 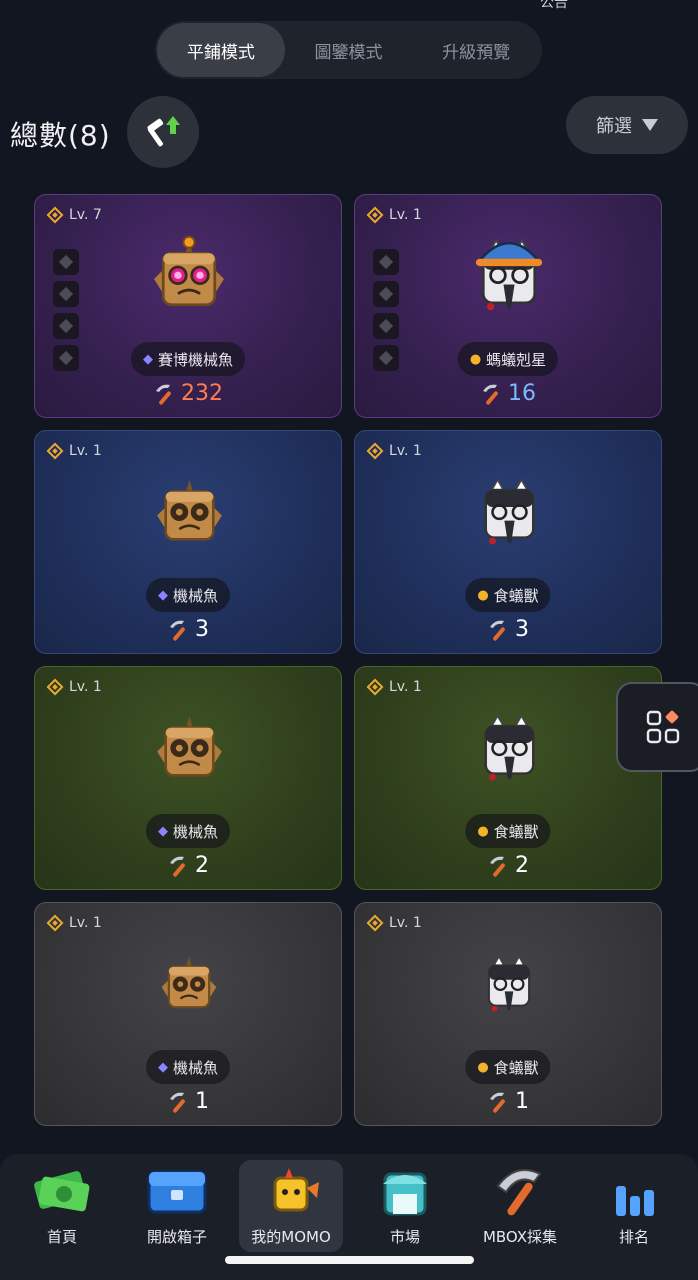 What do you see at coordinates (221, 50) in the screenshot?
I see `tab-tile-mode: 平鋪模式` at bounding box center [221, 50].